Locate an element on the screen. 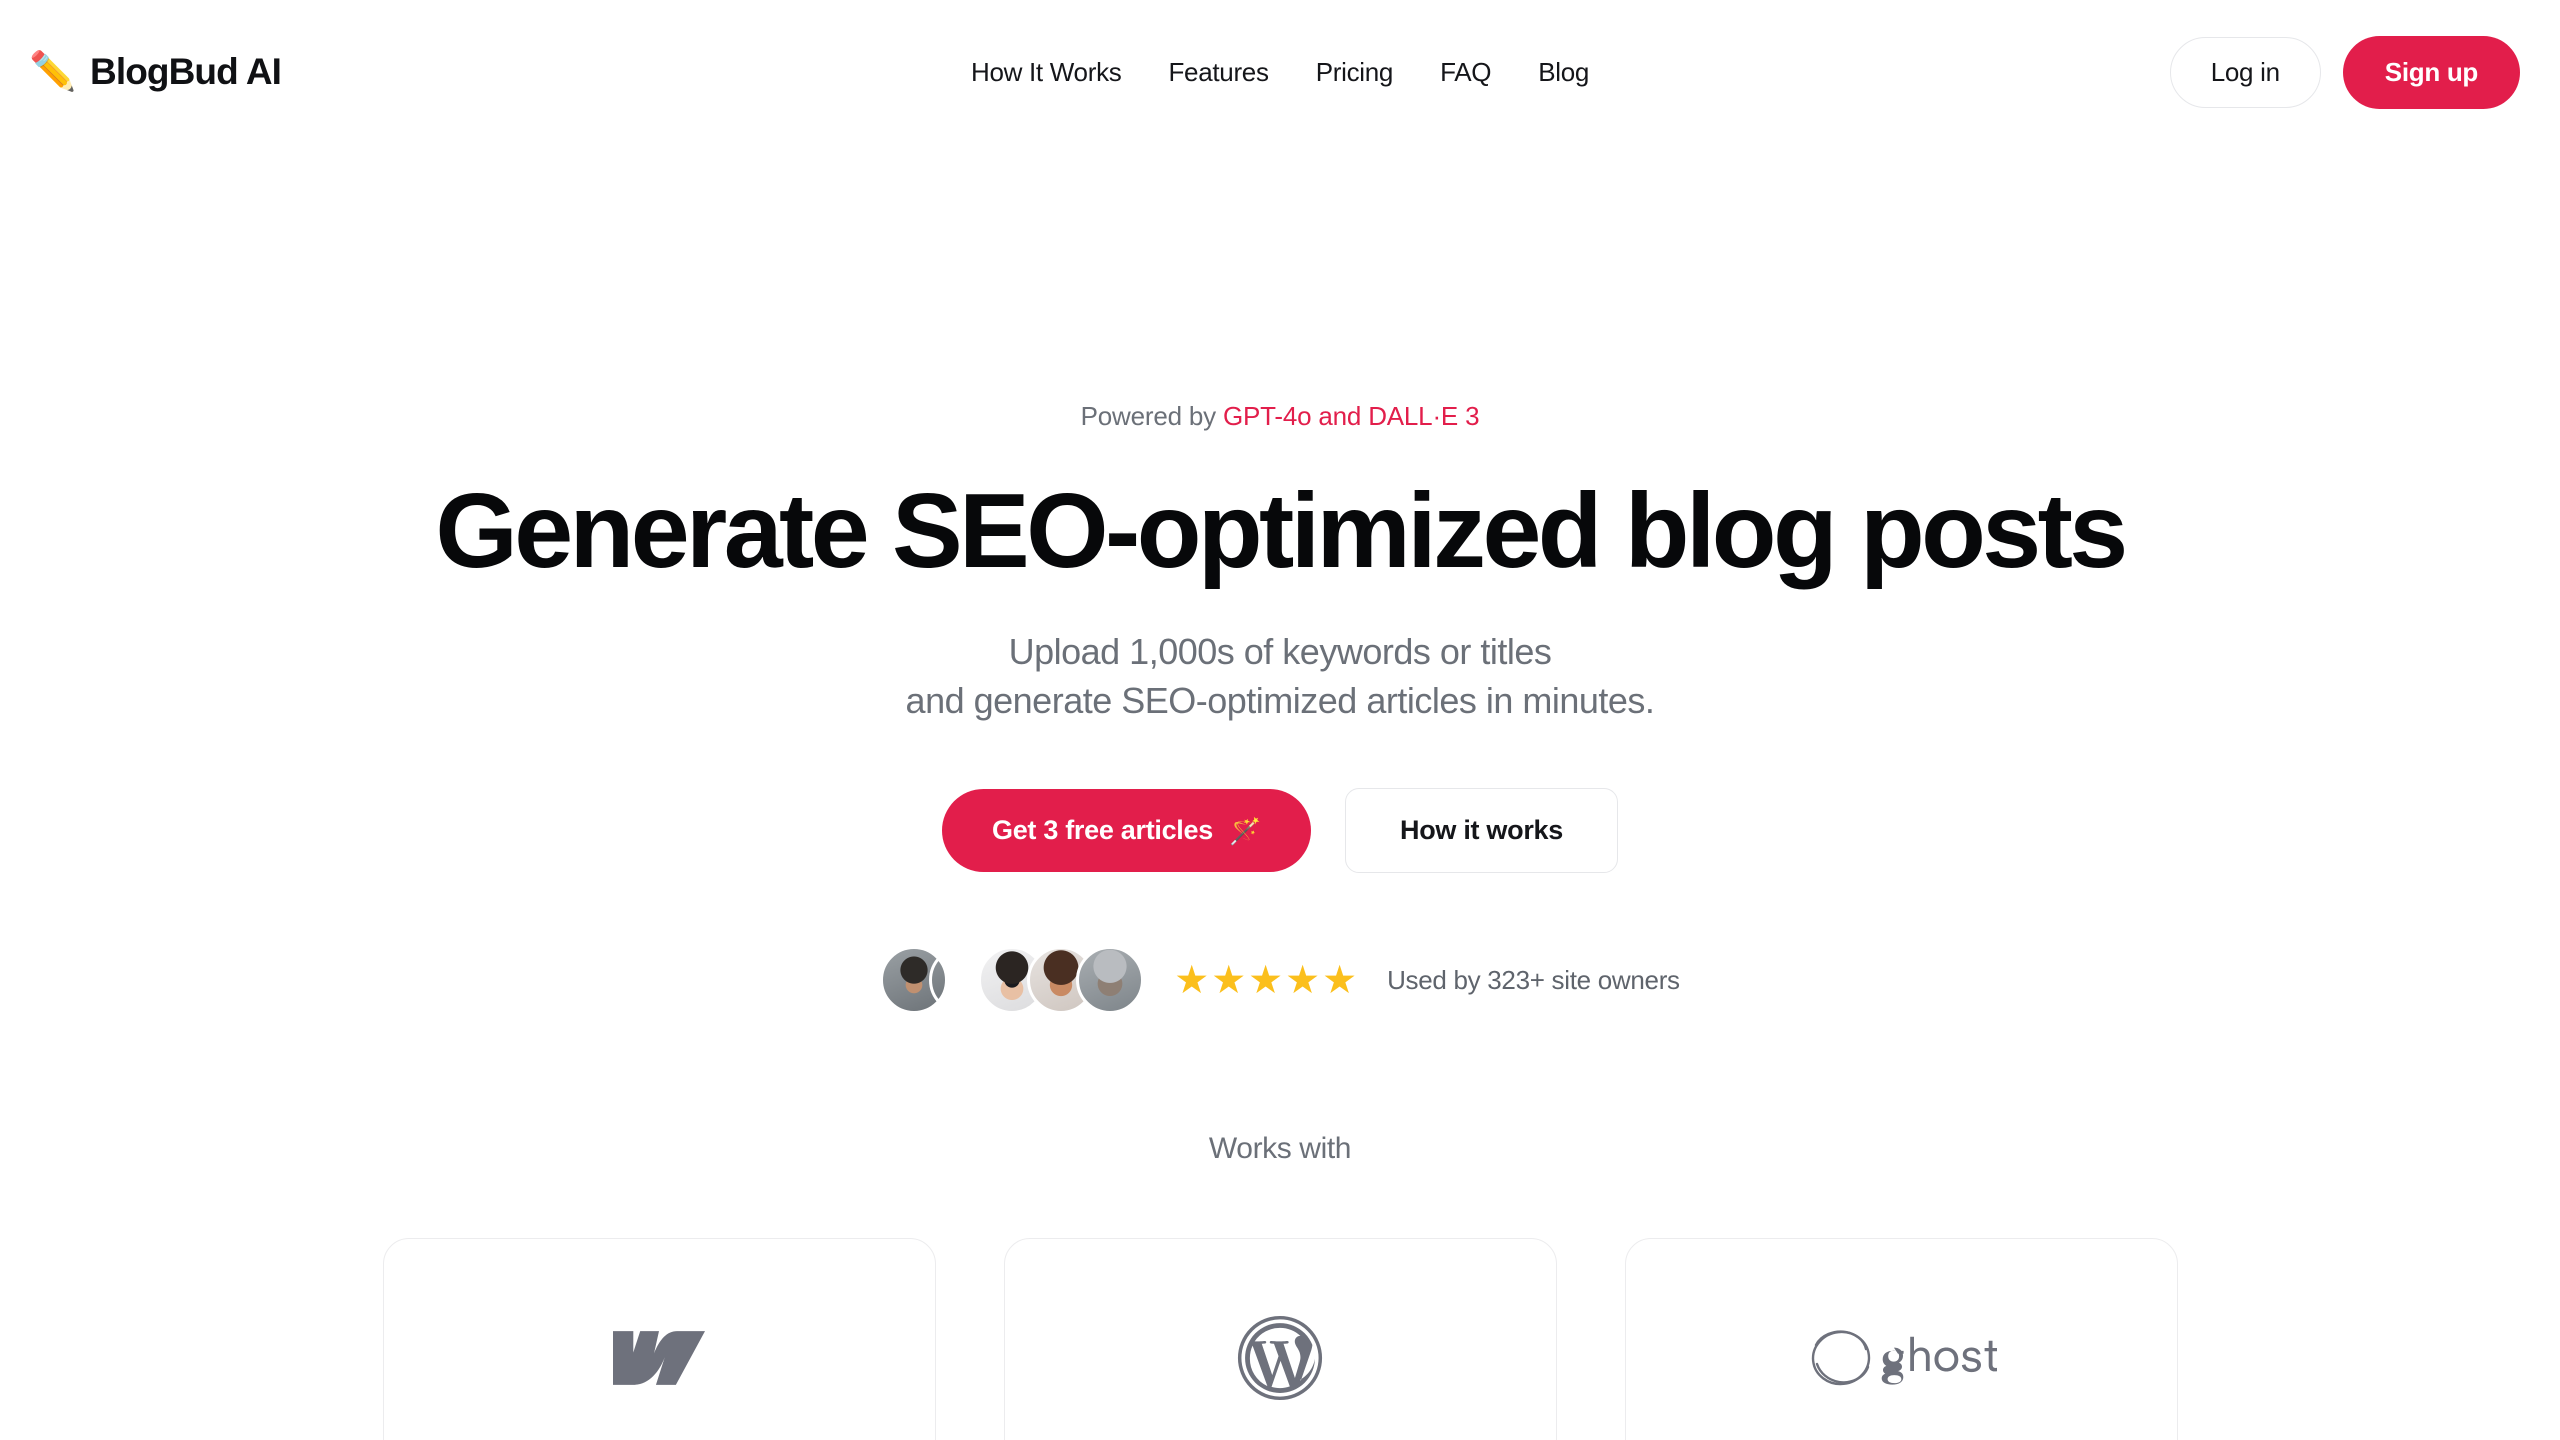 This screenshot has height=1440, width=2560. star-rating: ★ ★ ★ ★ ★ is located at coordinates (1265, 980).